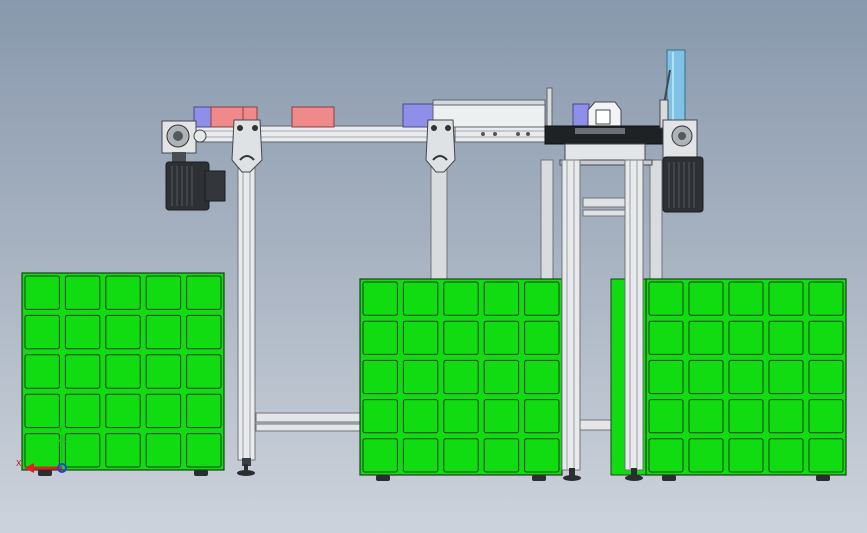  Describe the element at coordinates (549, 108) in the screenshot. I see `stop-plate` at that location.